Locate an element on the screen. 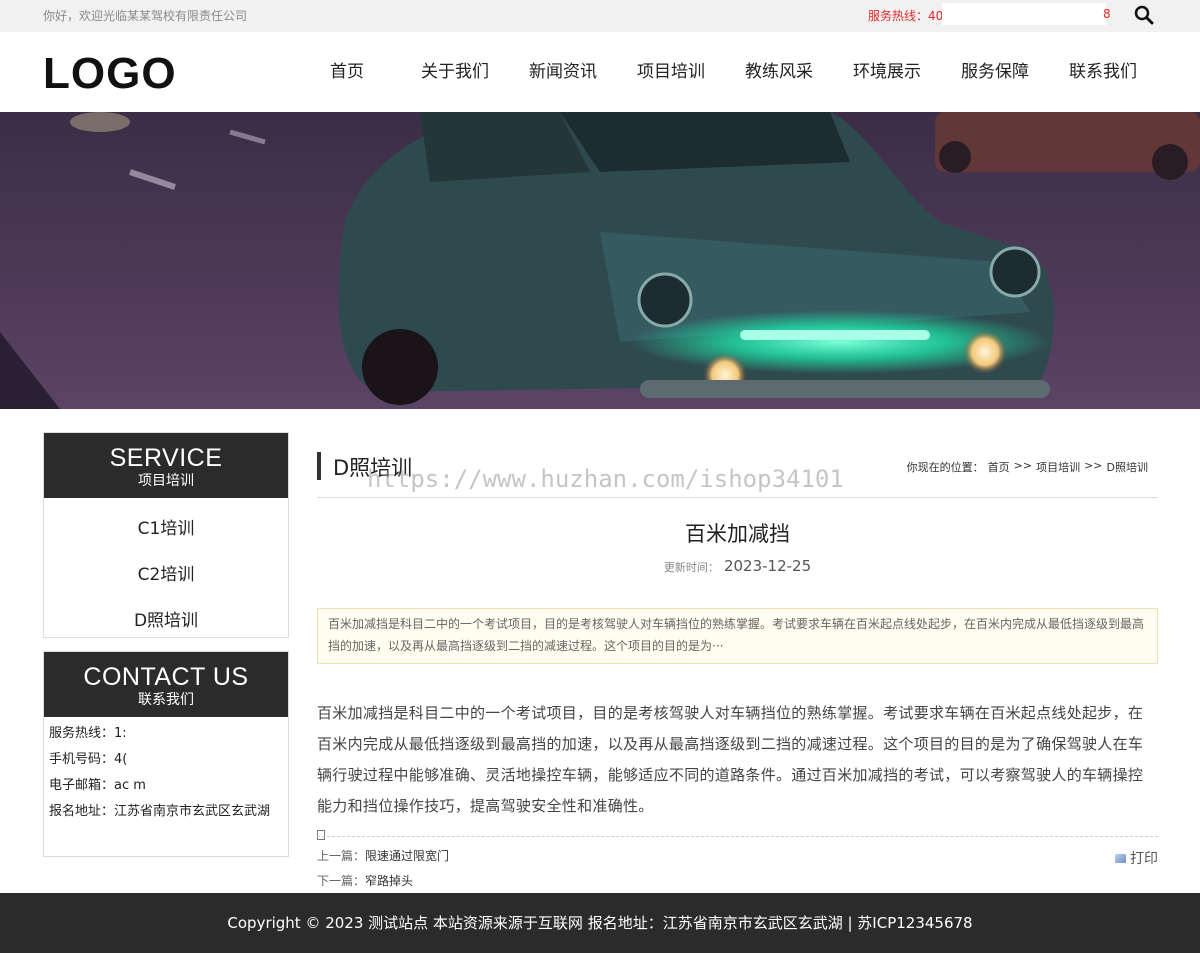 This screenshot has height=953, width=1200. top-bar: 你好，欢迎光临某某驾校有限责任公司 服务热线：40 8 is located at coordinates (600, 16).